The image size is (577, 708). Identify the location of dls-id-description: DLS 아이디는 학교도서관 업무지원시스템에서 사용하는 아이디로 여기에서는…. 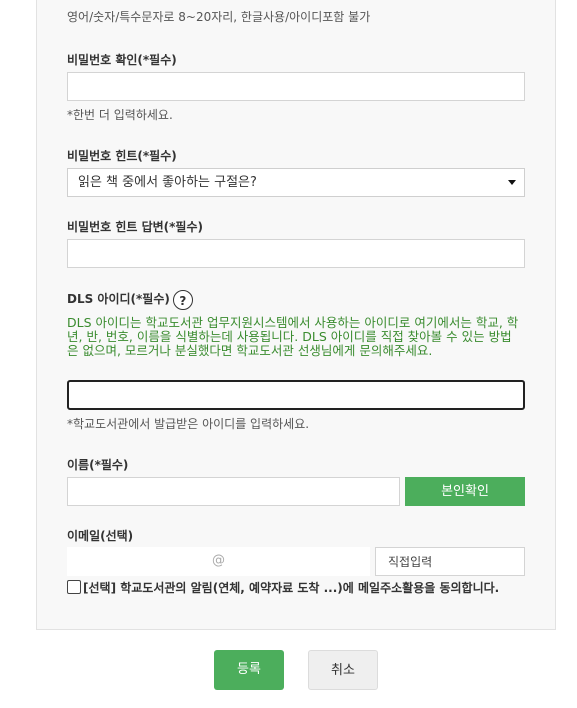
(293, 336).